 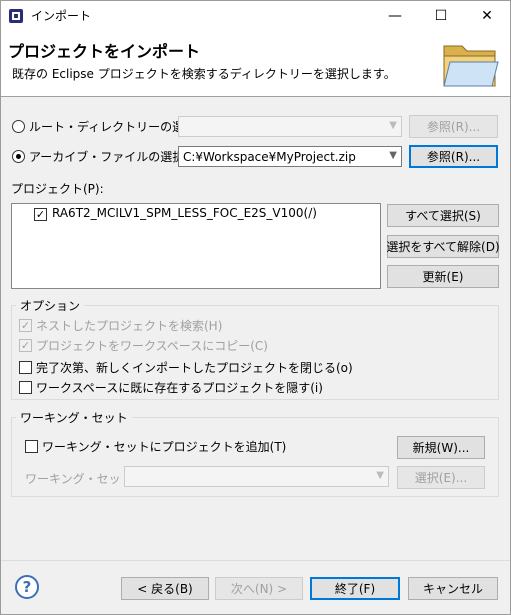 What do you see at coordinates (256, 476) in the screenshot?
I see `working-sets-combo: ▼` at bounding box center [256, 476].